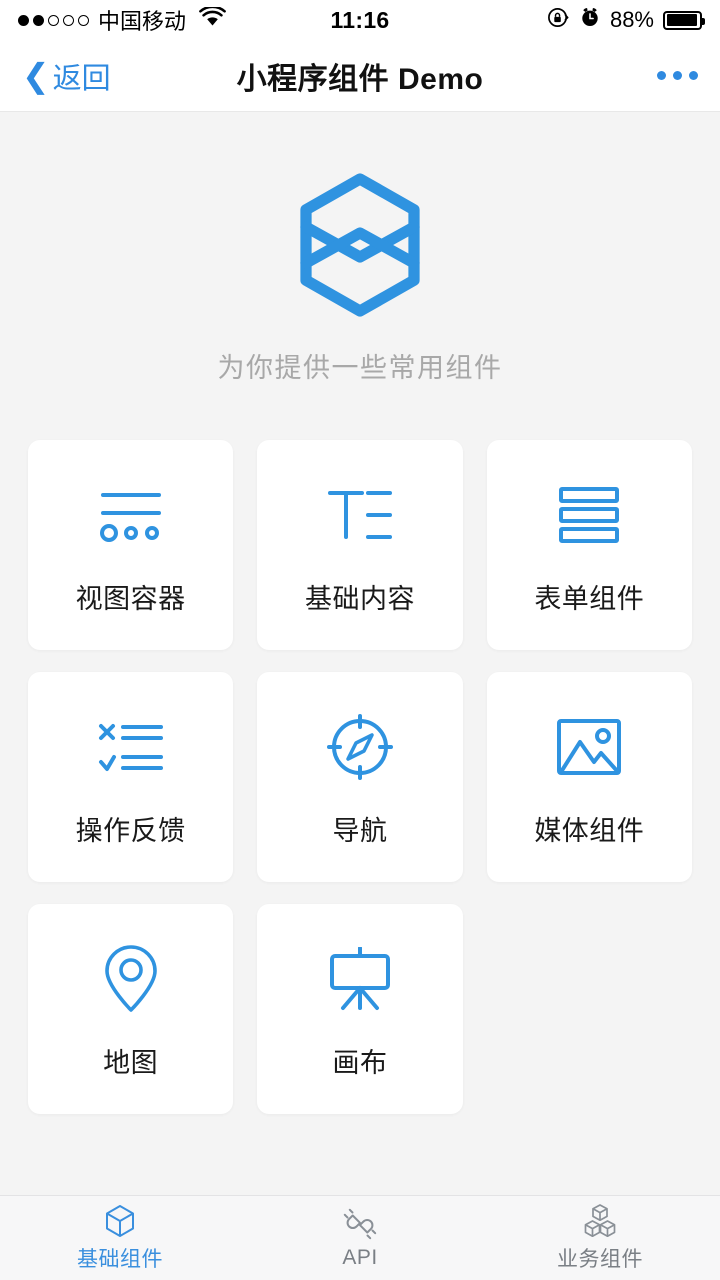 This screenshot has width=720, height=1280. I want to click on grid-card-label: 画布, so click(360, 1062).